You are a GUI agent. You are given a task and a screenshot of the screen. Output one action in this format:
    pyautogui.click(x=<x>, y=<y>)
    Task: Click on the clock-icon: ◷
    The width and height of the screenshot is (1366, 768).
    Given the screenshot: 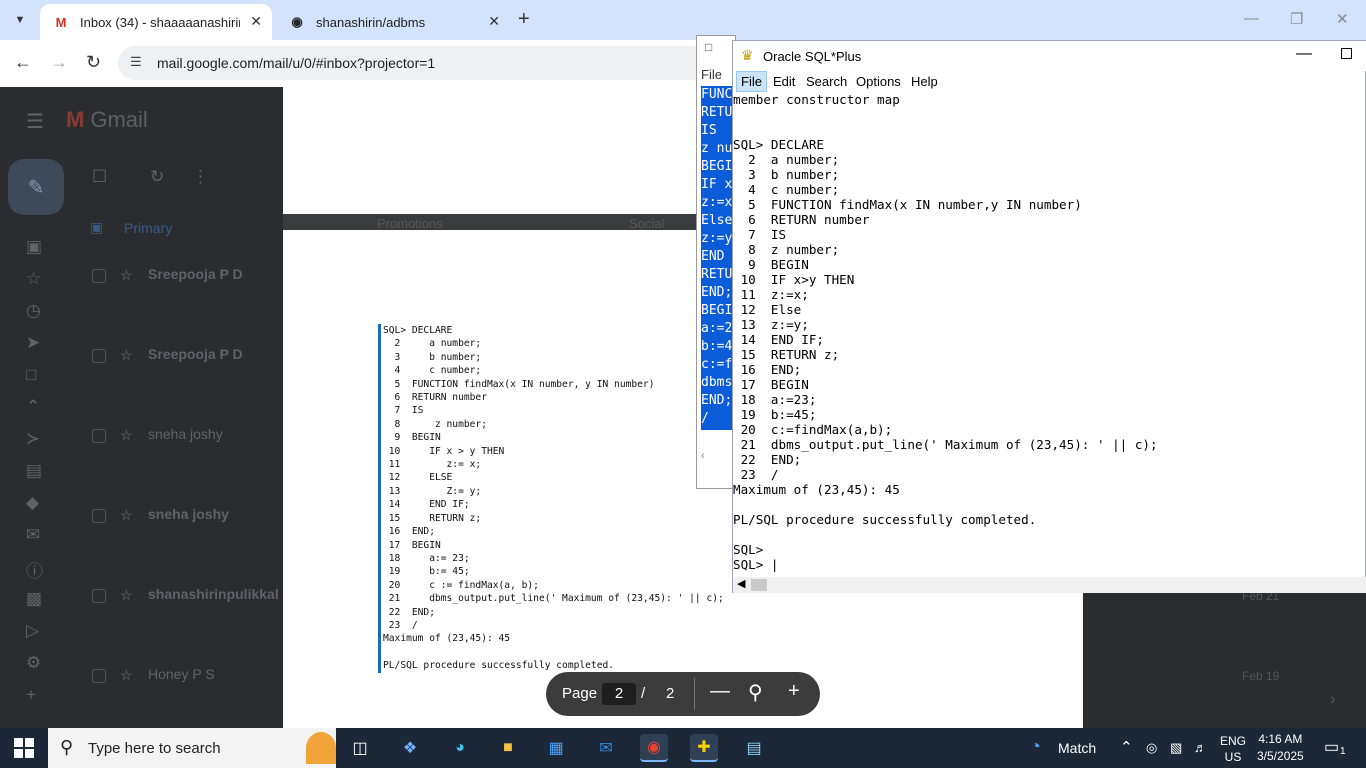 What is the action you would take?
    pyautogui.click(x=33, y=311)
    